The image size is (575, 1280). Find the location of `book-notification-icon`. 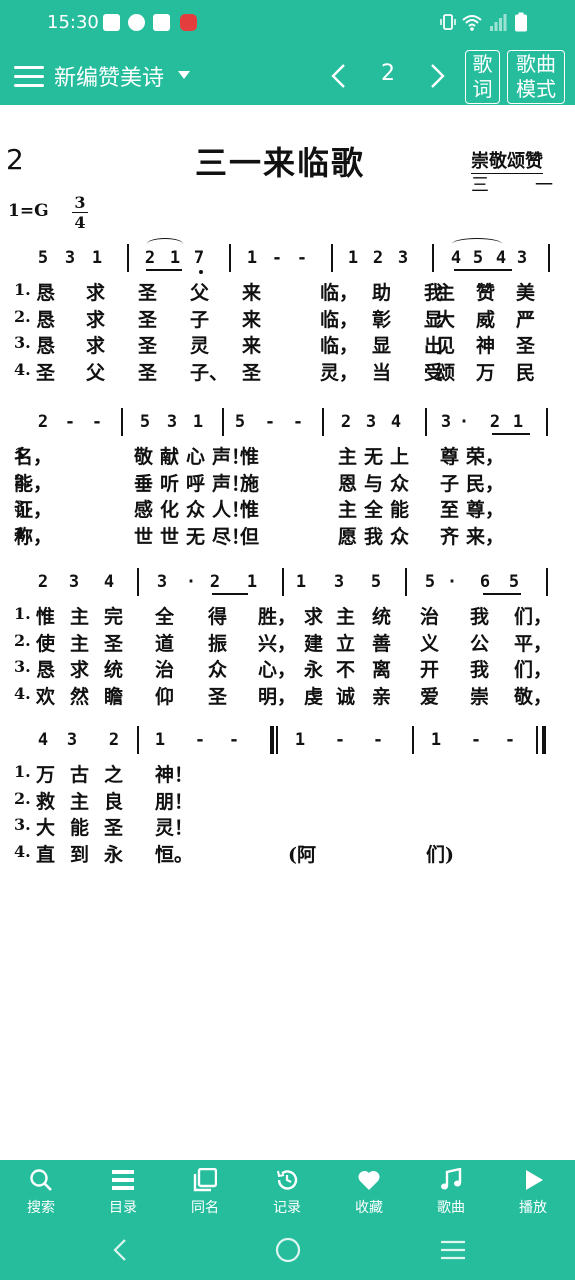

book-notification-icon is located at coordinates (161, 22).